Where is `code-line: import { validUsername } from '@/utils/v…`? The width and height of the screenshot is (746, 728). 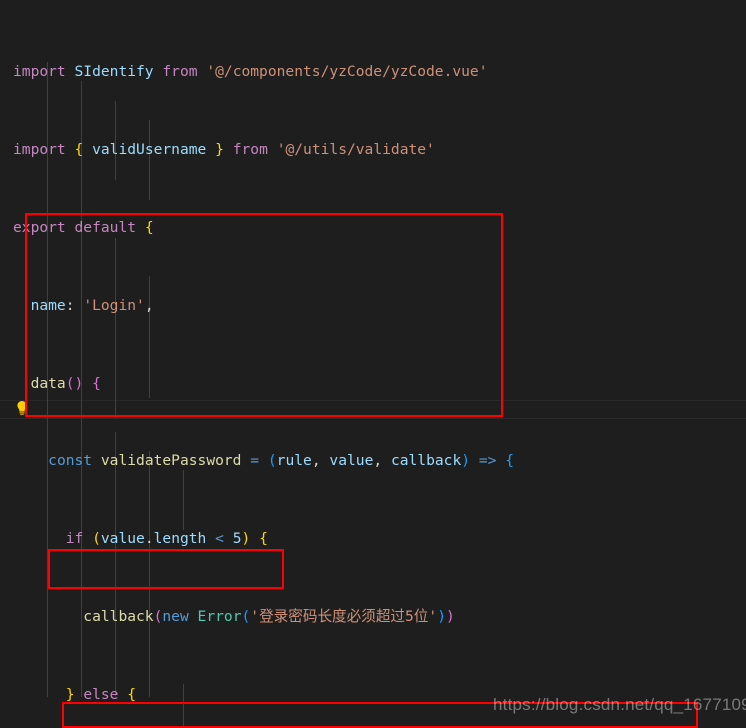 code-line: import { validUsername } from '@/utils/v… is located at coordinates (373, 149).